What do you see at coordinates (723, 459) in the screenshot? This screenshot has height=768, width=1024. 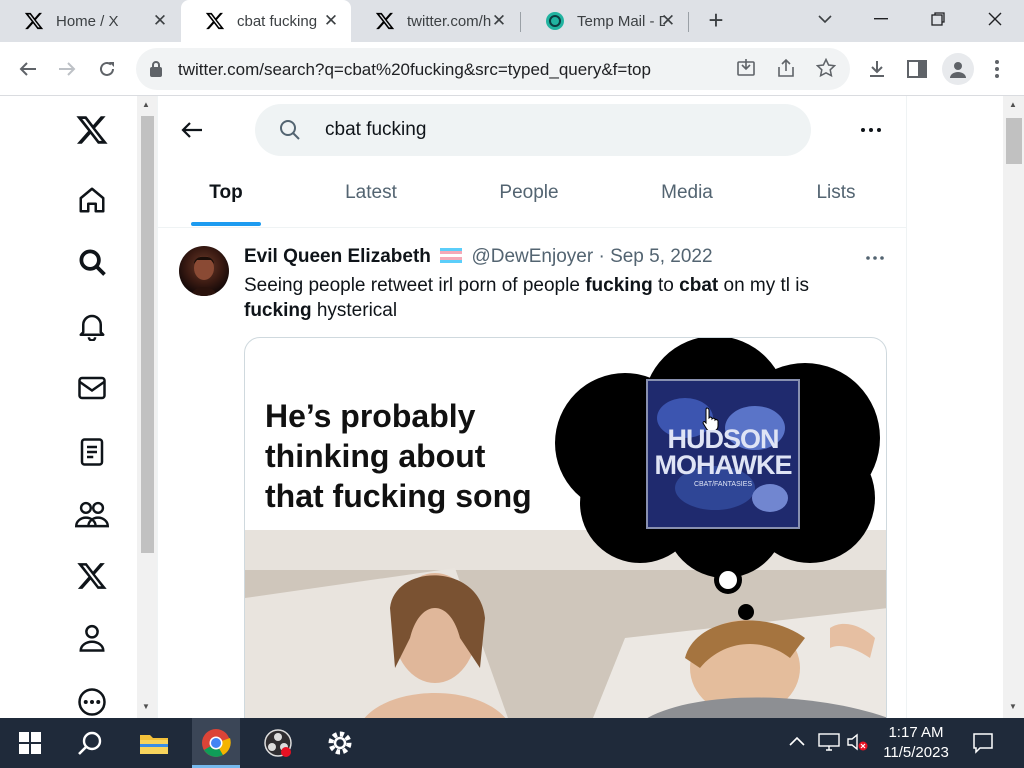 I see `album-cover-title: HUDSON MOHAWKE CBAT/FANTASIES` at bounding box center [723, 459].